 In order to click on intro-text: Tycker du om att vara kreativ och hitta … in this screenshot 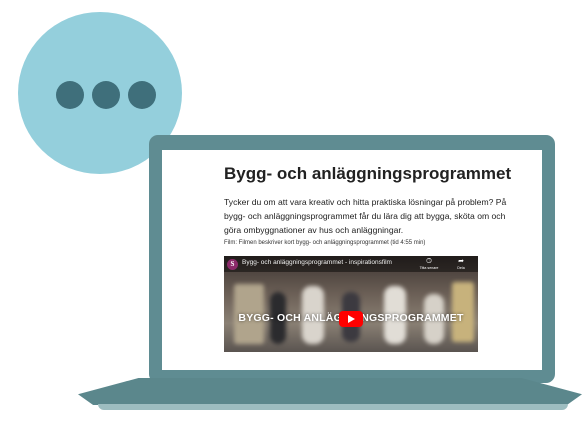, I will do `click(365, 216)`.